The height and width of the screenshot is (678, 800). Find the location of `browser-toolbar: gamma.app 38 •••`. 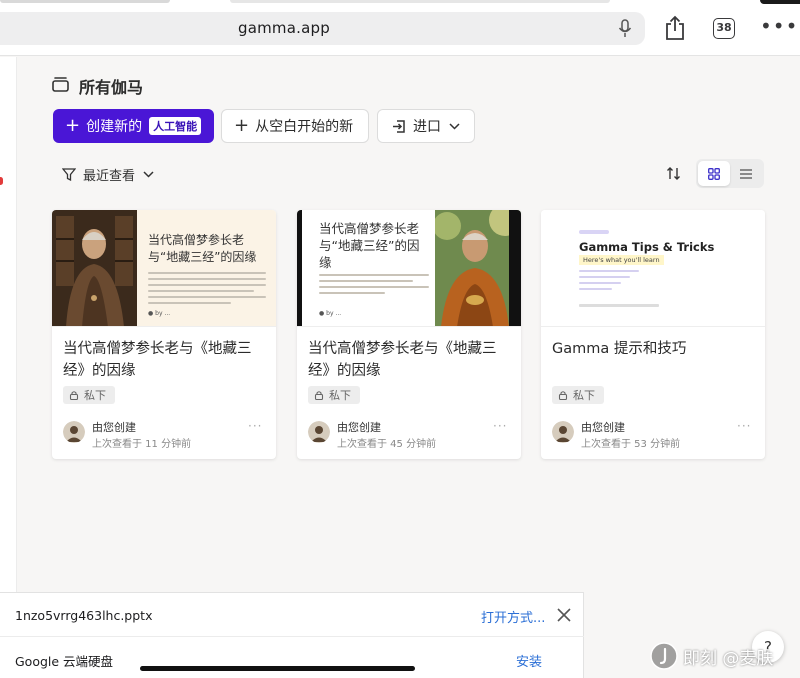

browser-toolbar: gamma.app 38 ••• is located at coordinates (400, 28).